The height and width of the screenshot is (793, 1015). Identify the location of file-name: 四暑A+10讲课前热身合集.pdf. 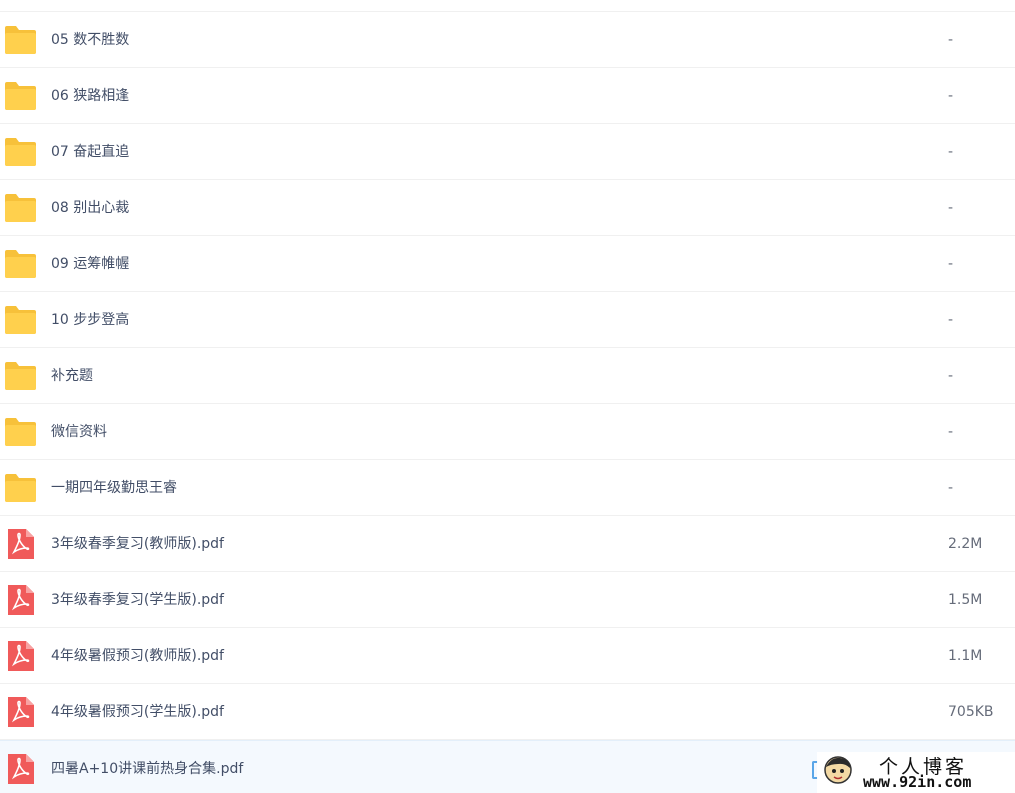
(147, 767).